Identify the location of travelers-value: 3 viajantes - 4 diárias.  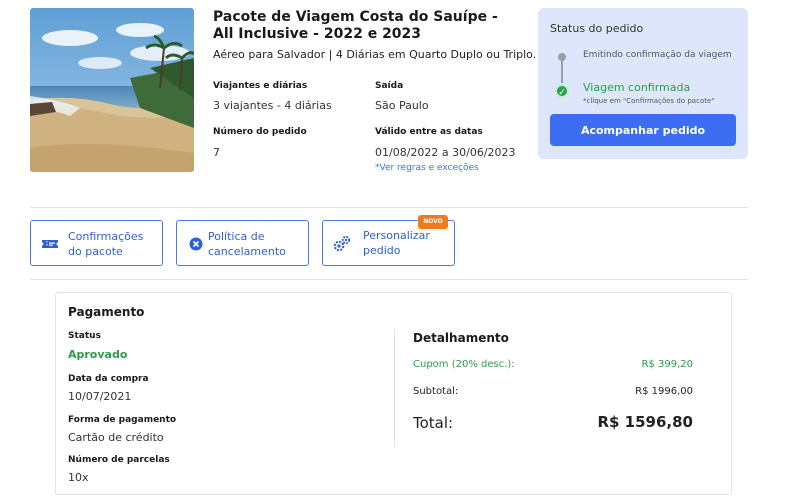
(272, 105).